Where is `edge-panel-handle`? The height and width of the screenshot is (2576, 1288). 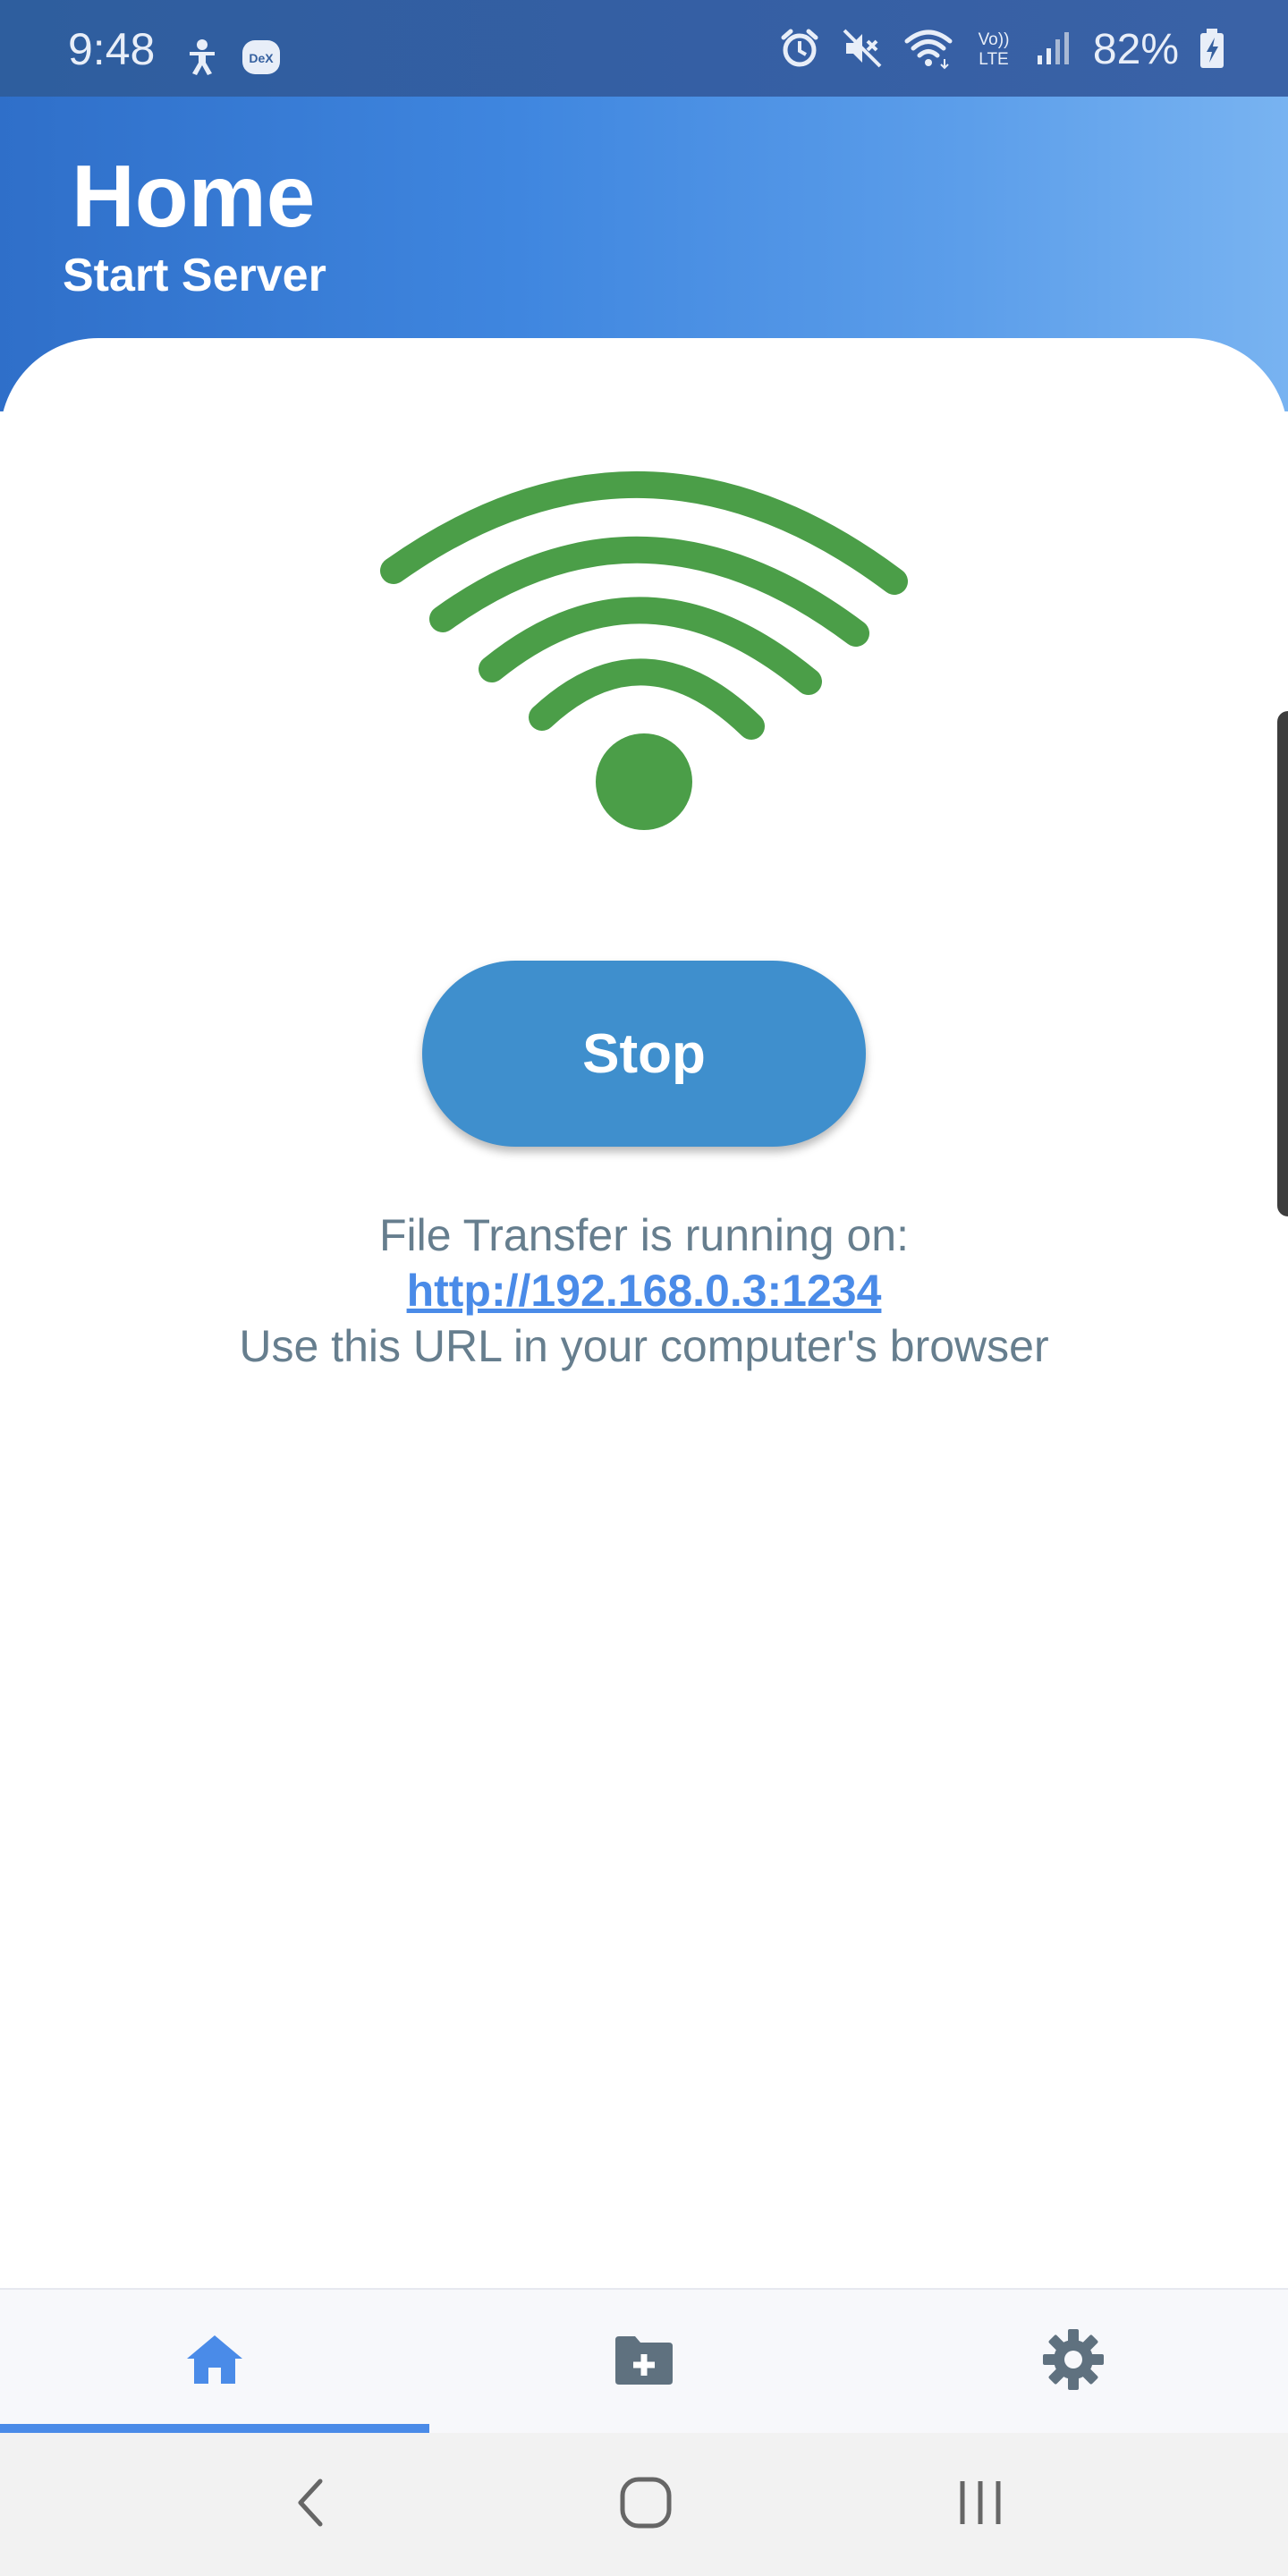 edge-panel-handle is located at coordinates (1282, 963).